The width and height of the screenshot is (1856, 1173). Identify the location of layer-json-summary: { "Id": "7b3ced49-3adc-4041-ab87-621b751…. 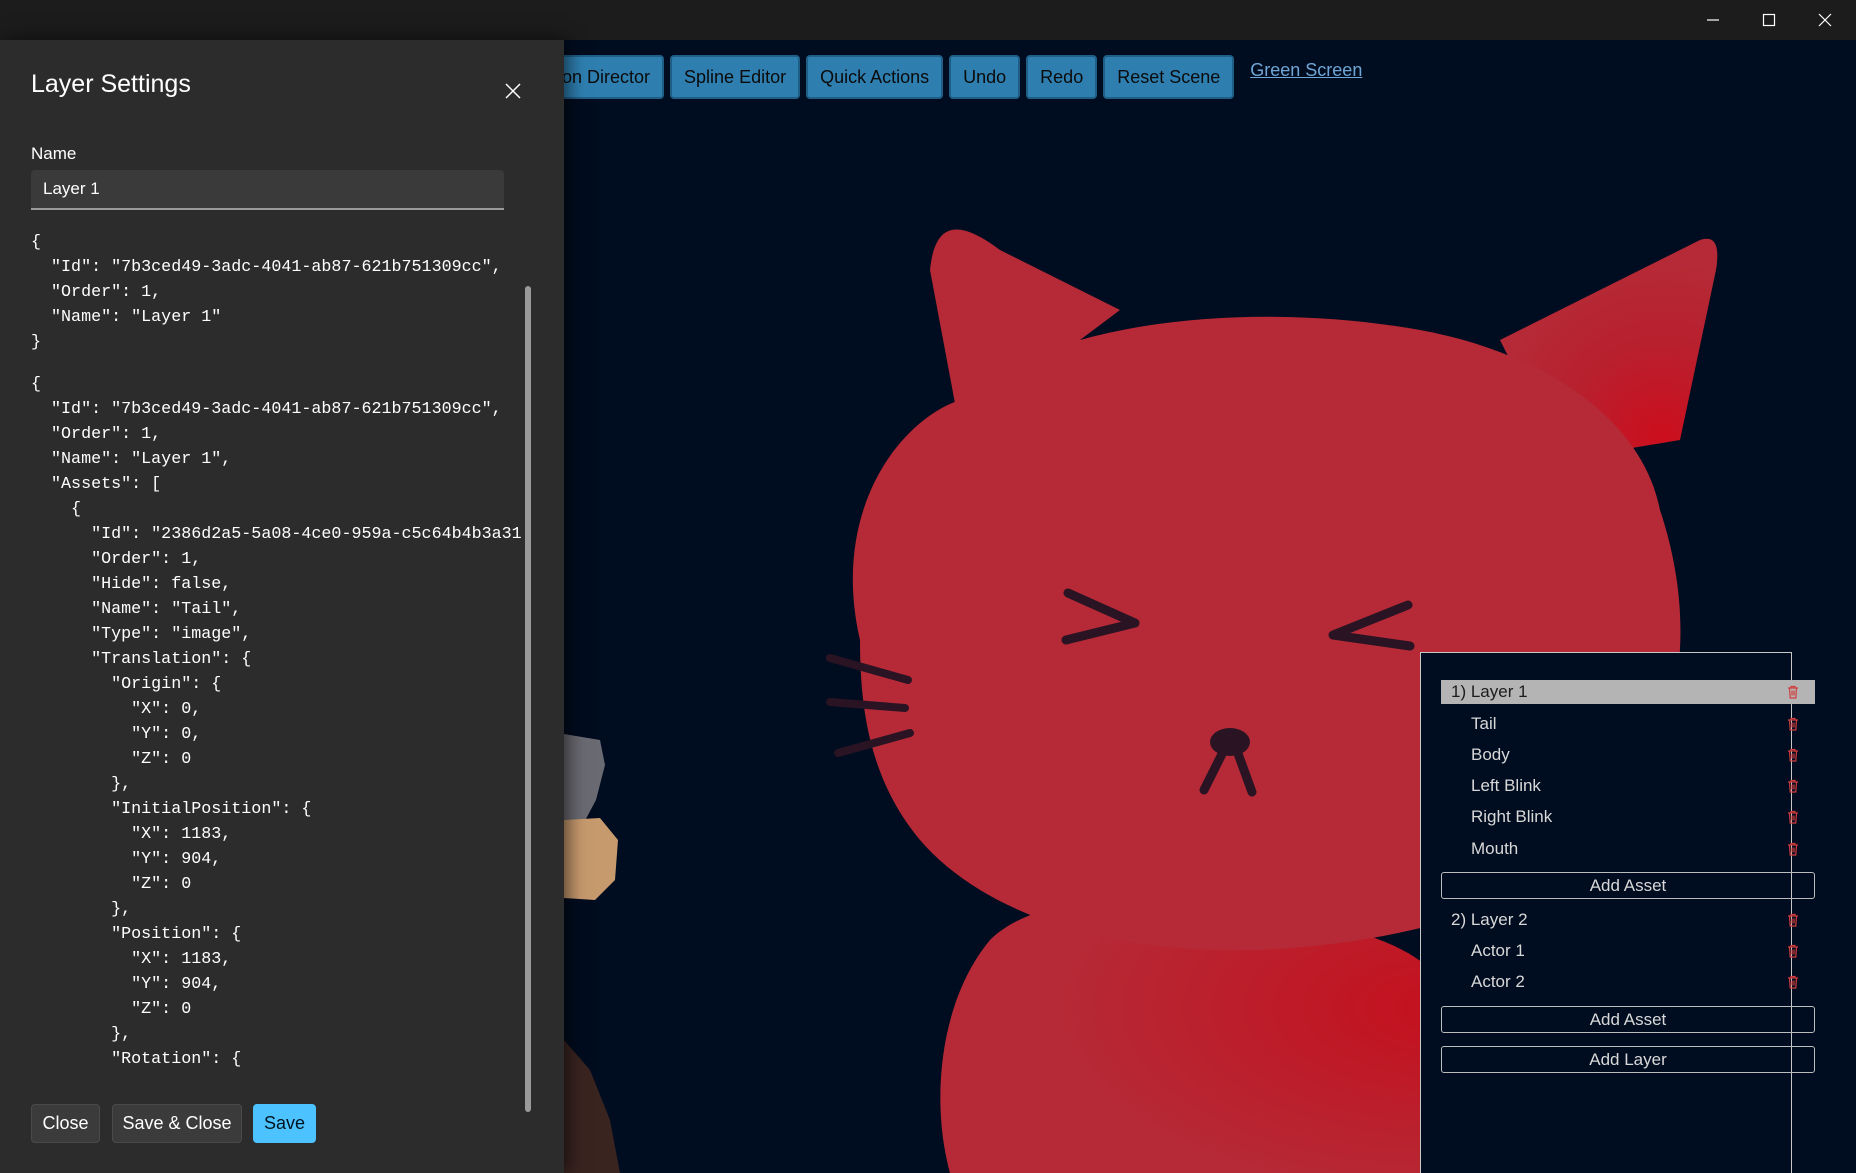
(266, 292).